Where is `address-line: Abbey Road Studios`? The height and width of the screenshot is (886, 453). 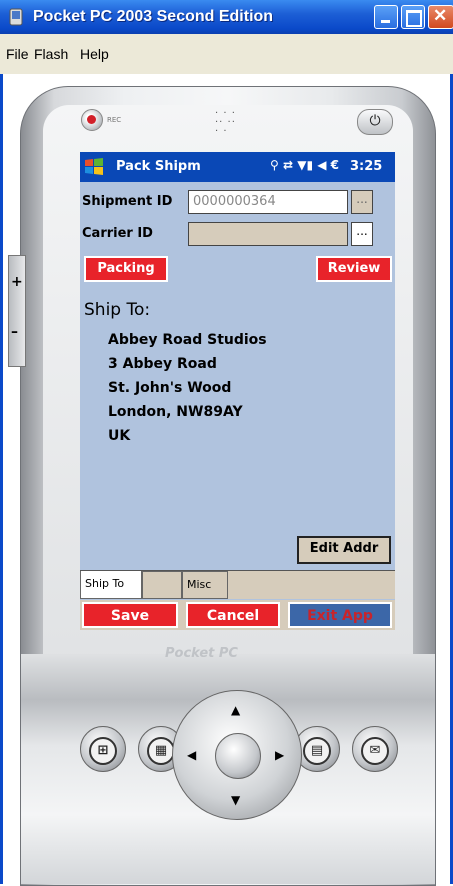 address-line: Abbey Road Studios is located at coordinates (187, 340).